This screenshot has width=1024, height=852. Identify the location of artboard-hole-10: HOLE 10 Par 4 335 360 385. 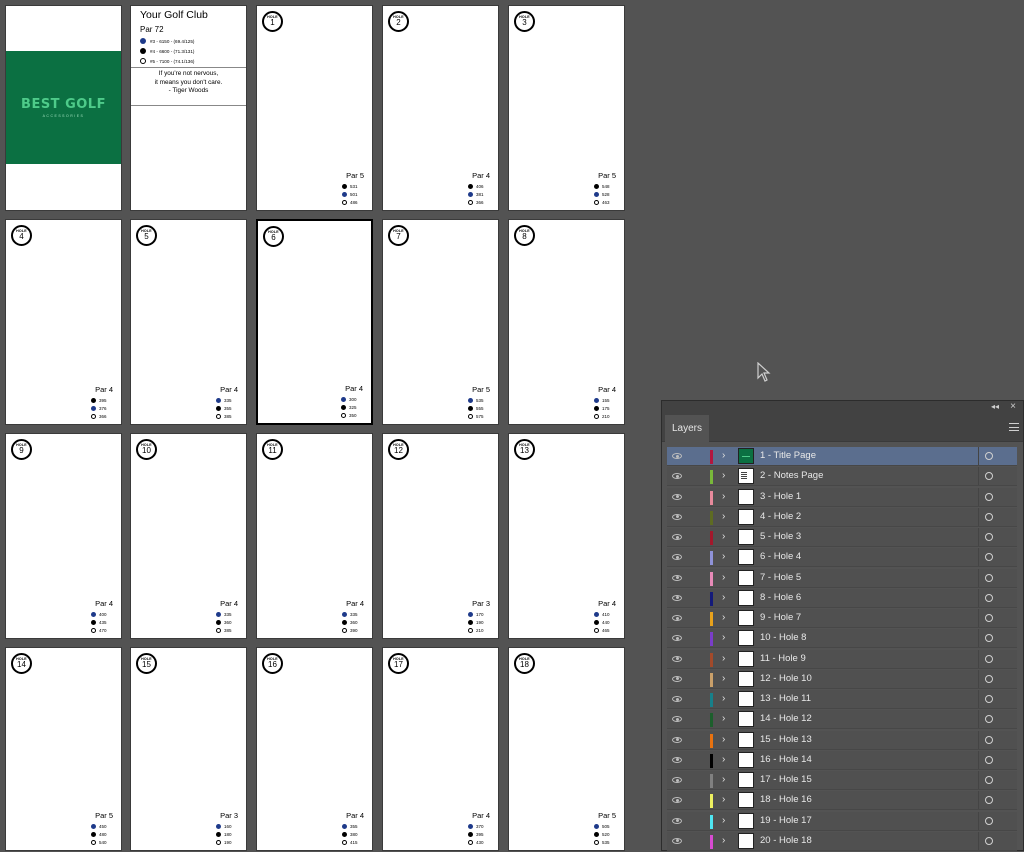
(188, 536).